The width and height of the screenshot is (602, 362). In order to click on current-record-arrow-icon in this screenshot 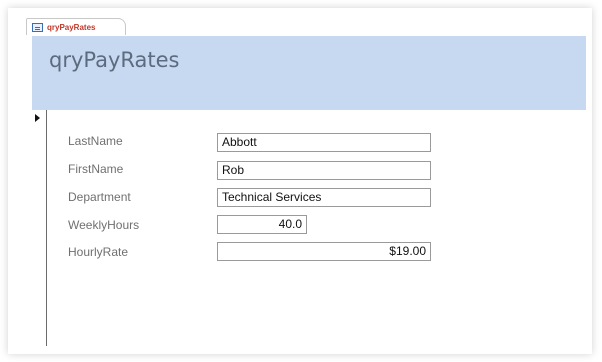, I will do `click(37, 118)`.